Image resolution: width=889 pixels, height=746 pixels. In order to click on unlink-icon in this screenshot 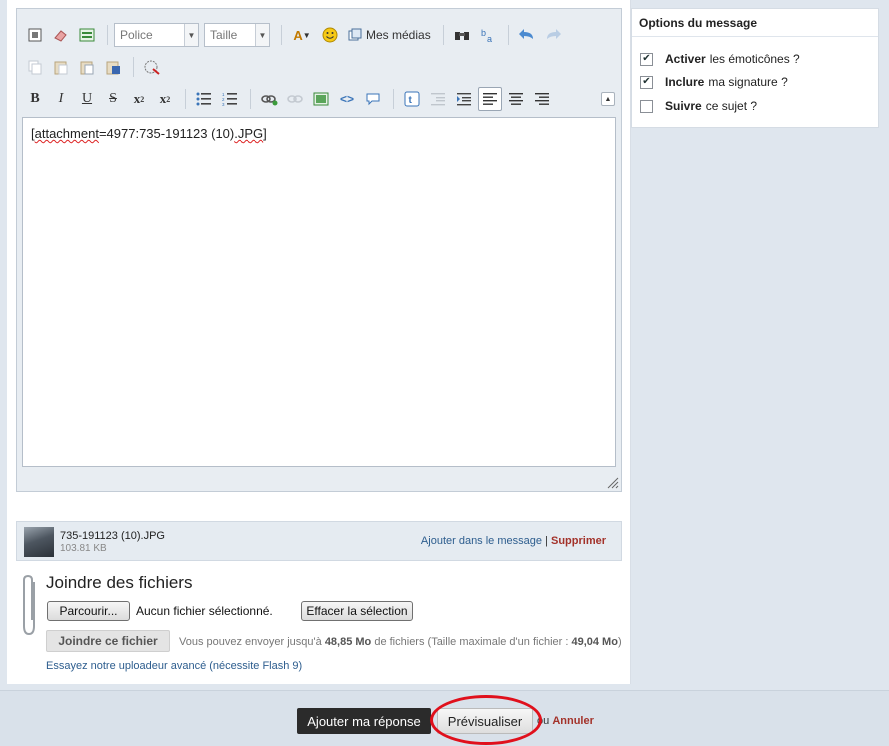, I will do `click(295, 99)`.